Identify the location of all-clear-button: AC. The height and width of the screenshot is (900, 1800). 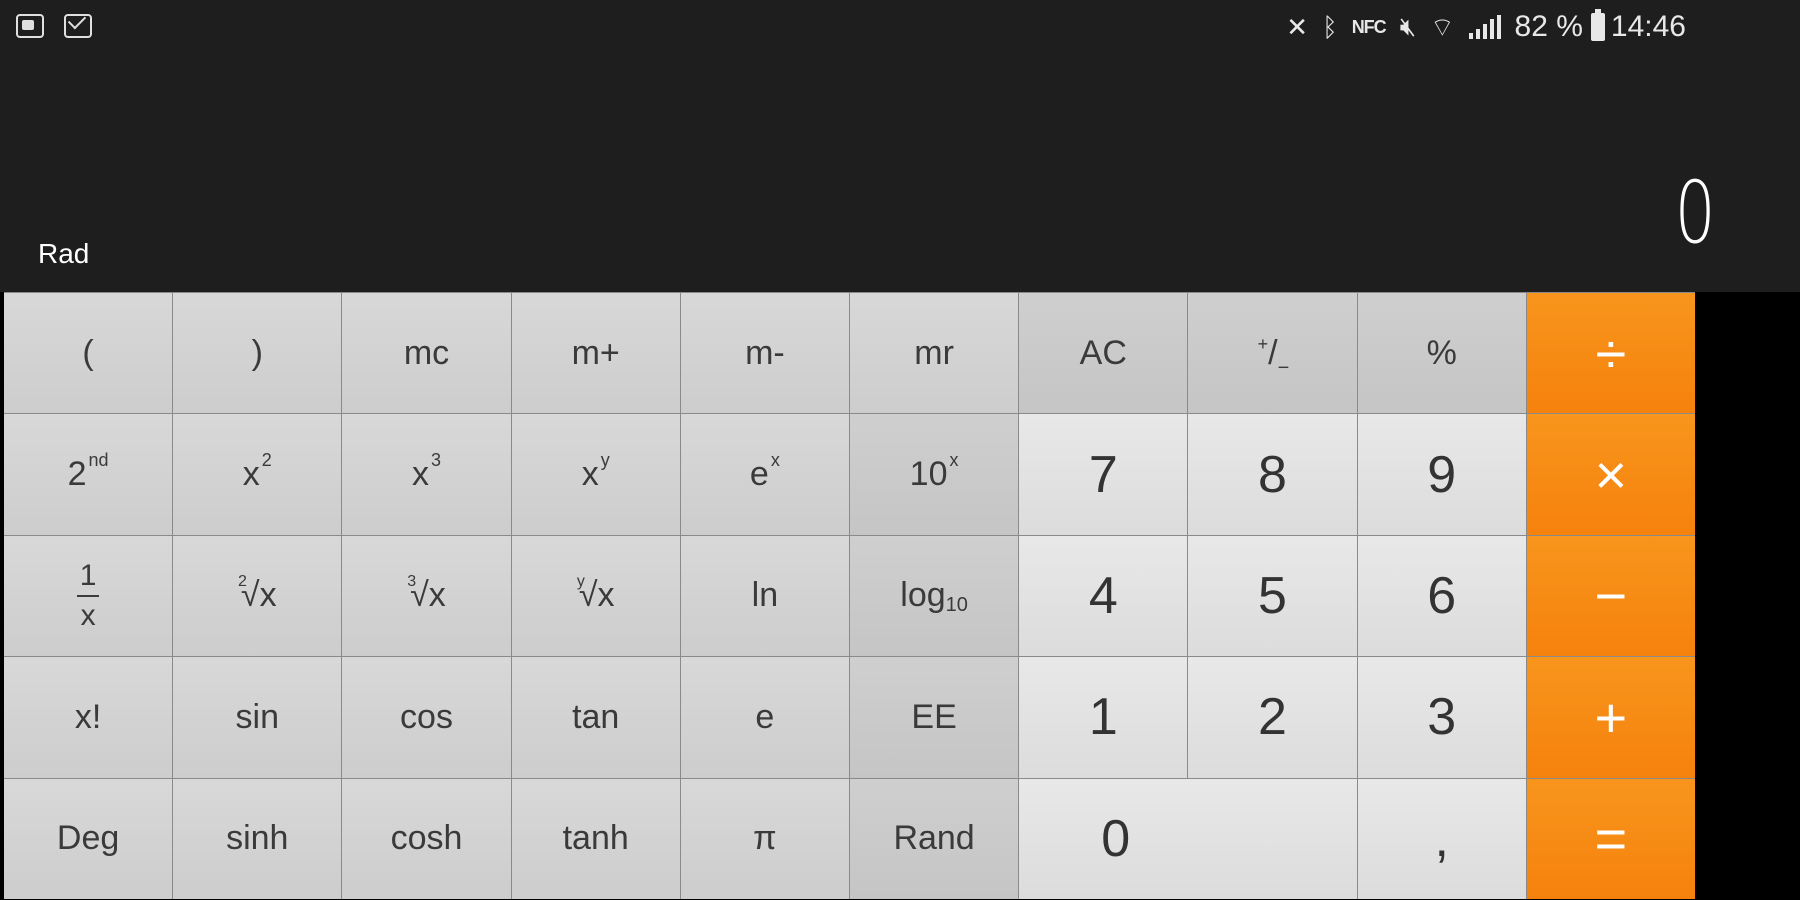
(1103, 353).